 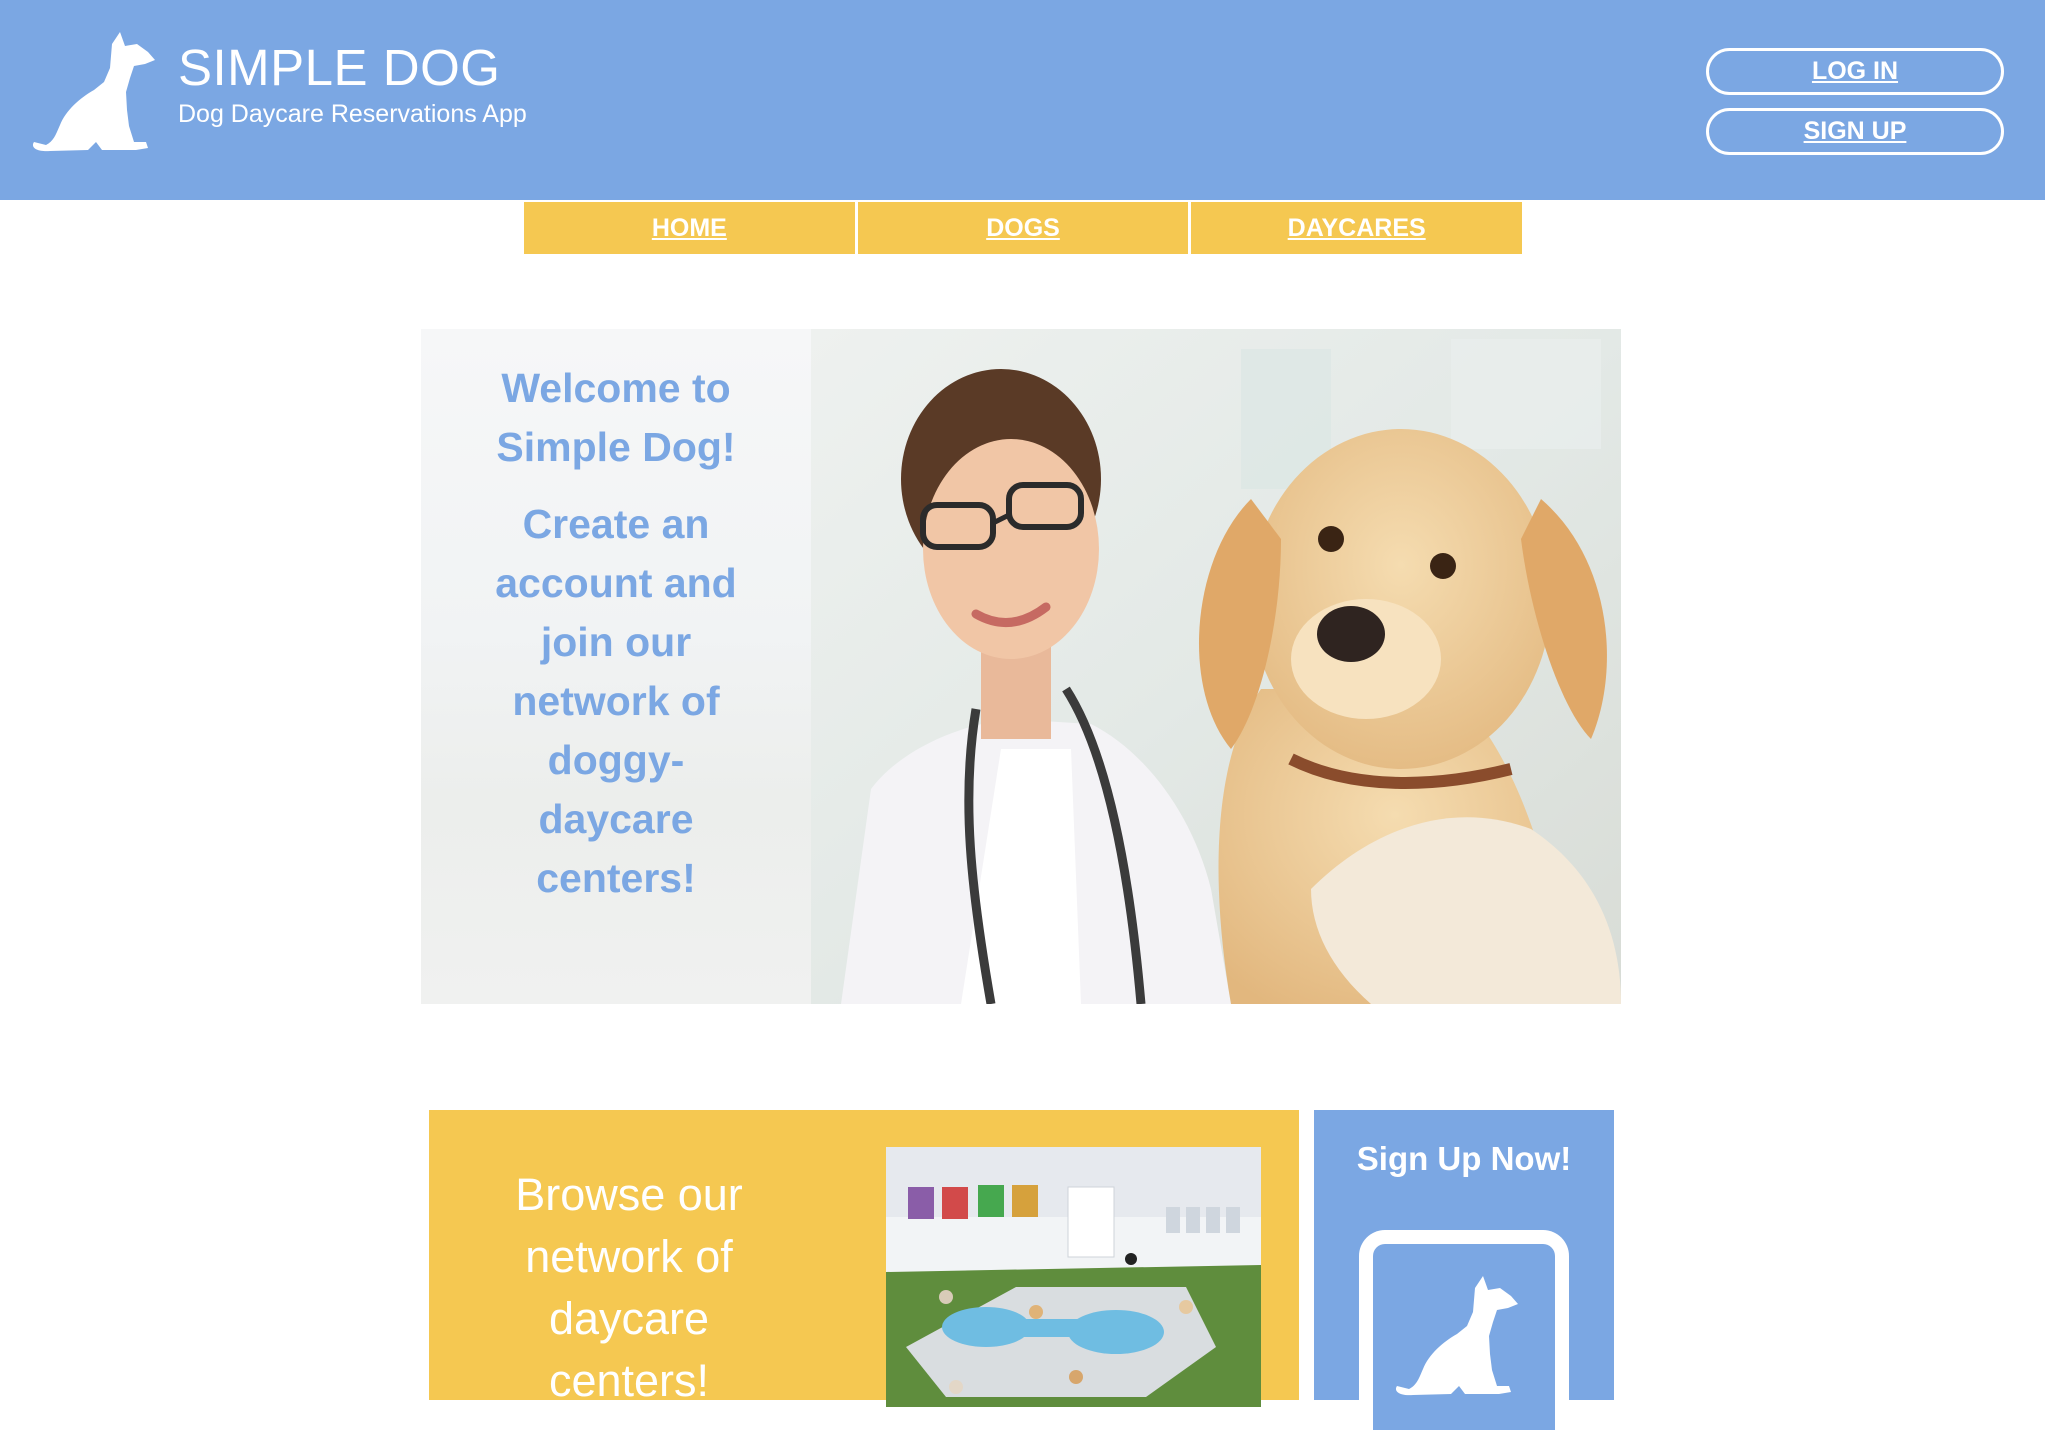 I want to click on brand-subtitle: Dog Daycare Reservations App, so click(x=352, y=114).